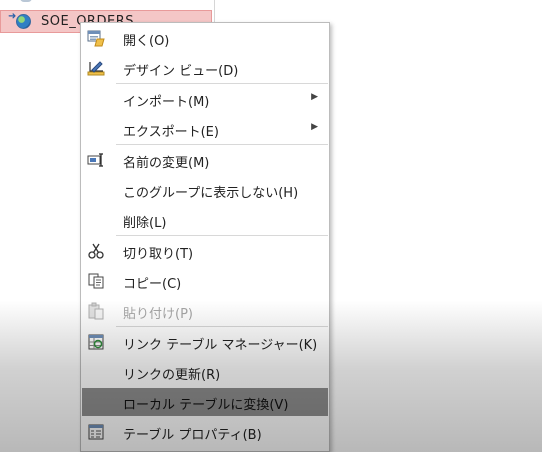  Describe the element at coordinates (205, 38) in the screenshot. I see `menu-item-open: 開く(O)` at that location.